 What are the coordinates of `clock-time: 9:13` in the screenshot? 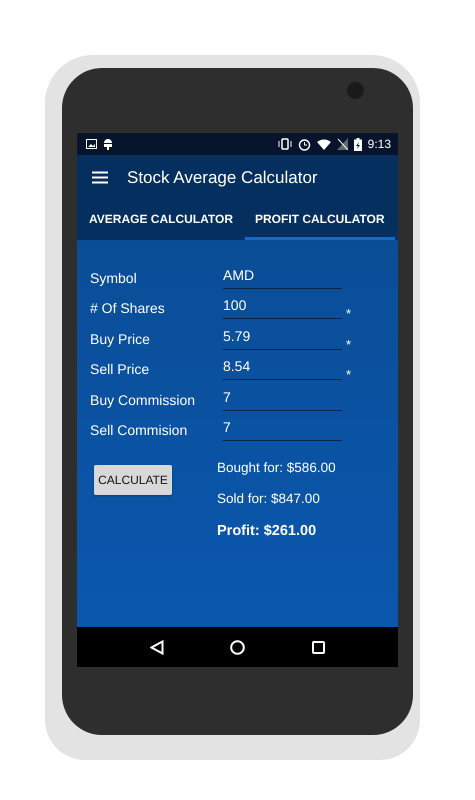 It's located at (379, 144).